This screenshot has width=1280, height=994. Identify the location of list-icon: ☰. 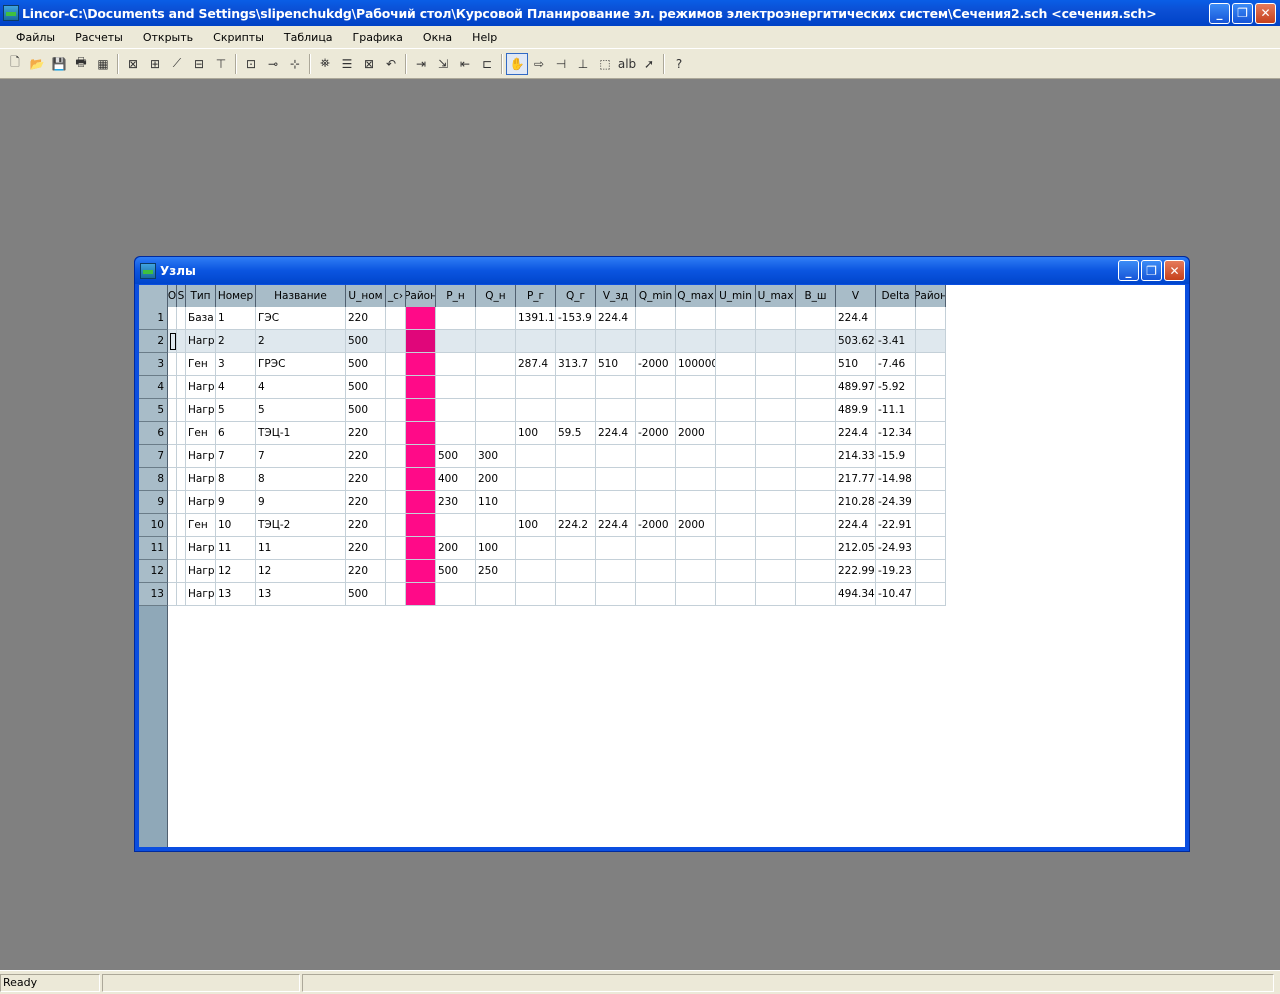
(347, 64).